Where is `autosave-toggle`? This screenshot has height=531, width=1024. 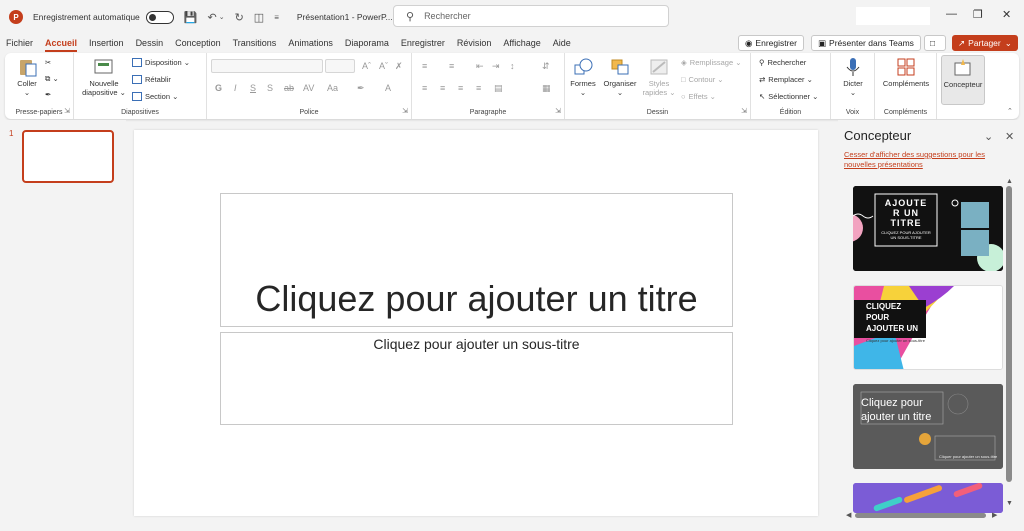
autosave-toggle is located at coordinates (159, 17).